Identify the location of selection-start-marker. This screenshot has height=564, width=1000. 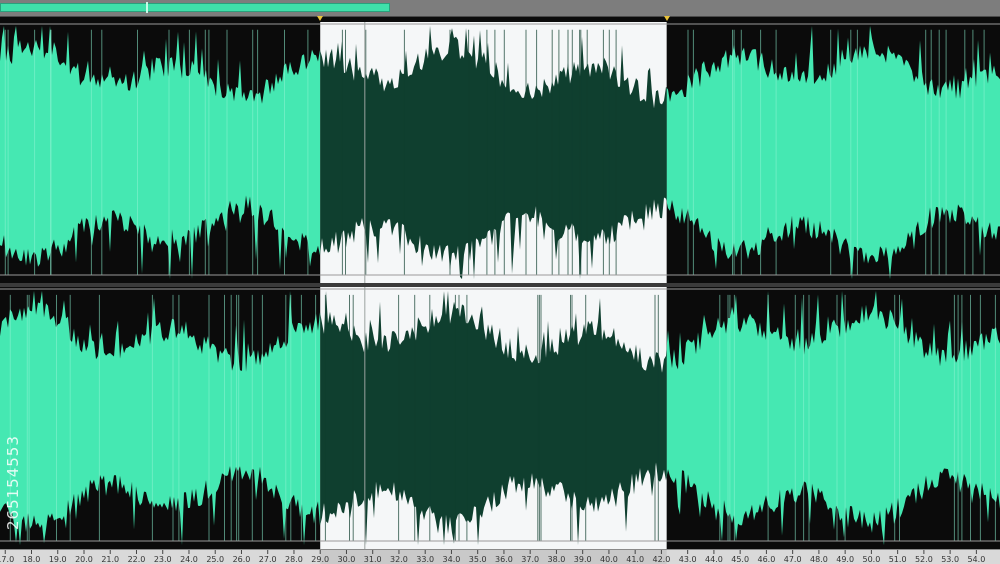
(320, 18).